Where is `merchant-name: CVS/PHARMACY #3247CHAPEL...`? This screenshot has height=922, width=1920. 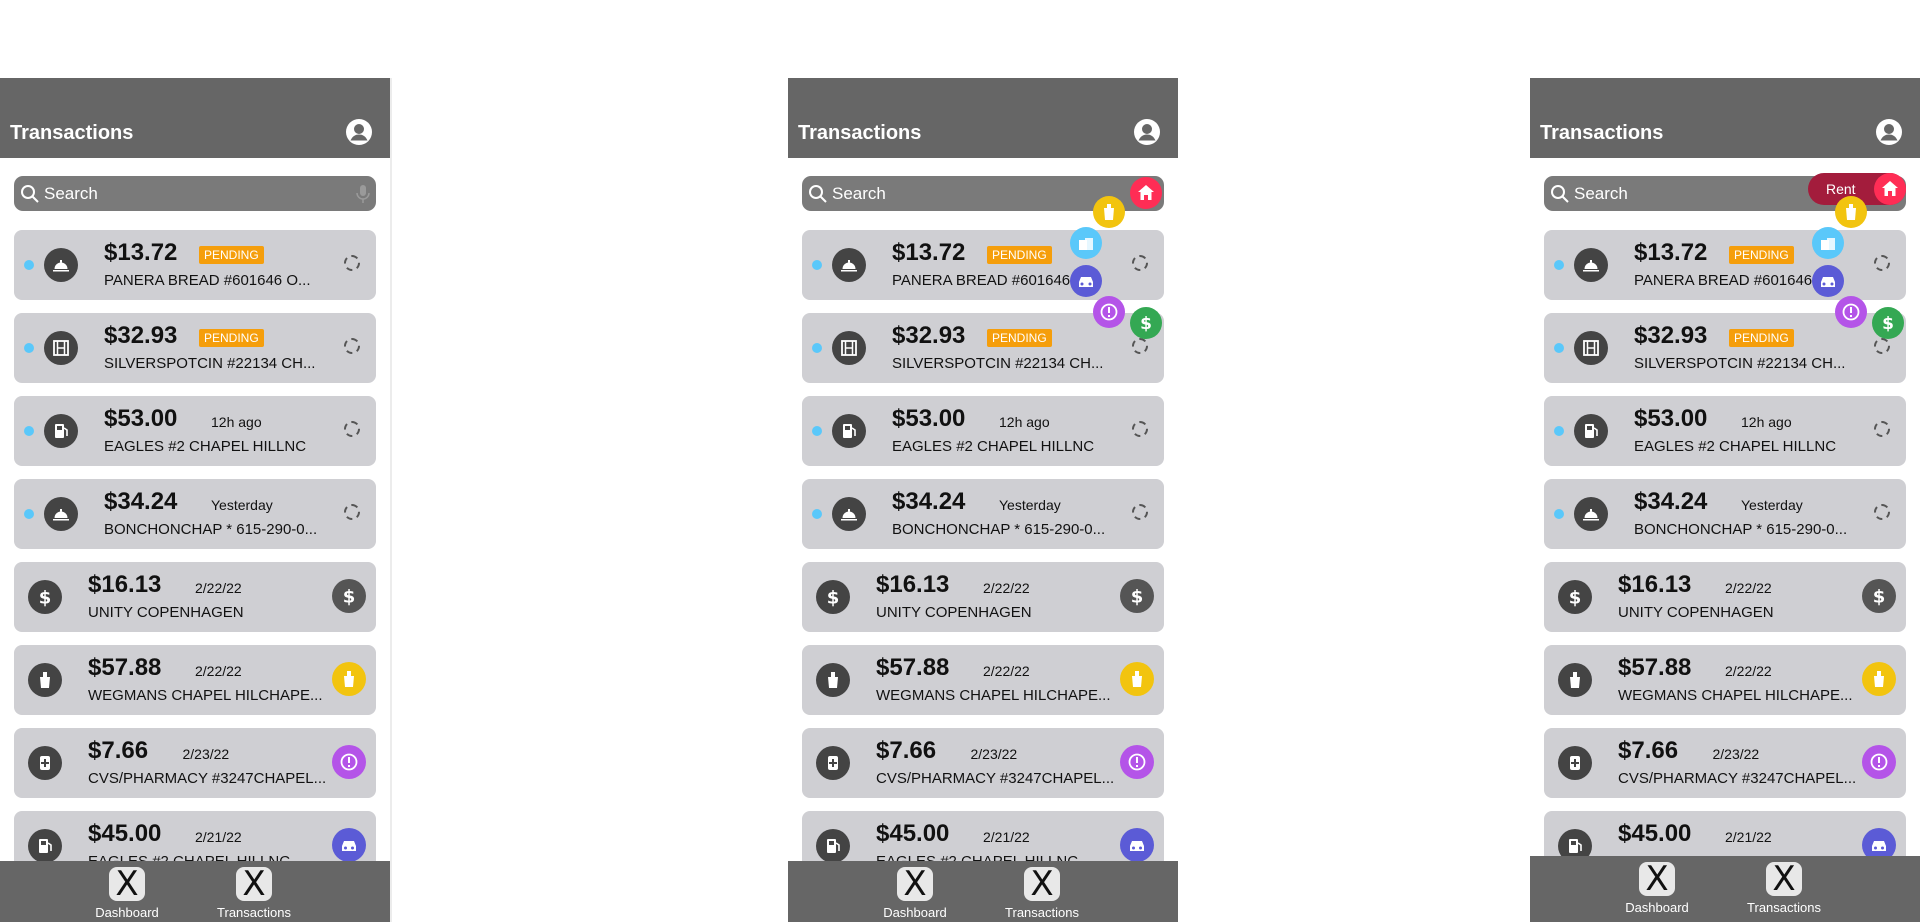 merchant-name: CVS/PHARMACY #3247CHAPEL... is located at coordinates (995, 778).